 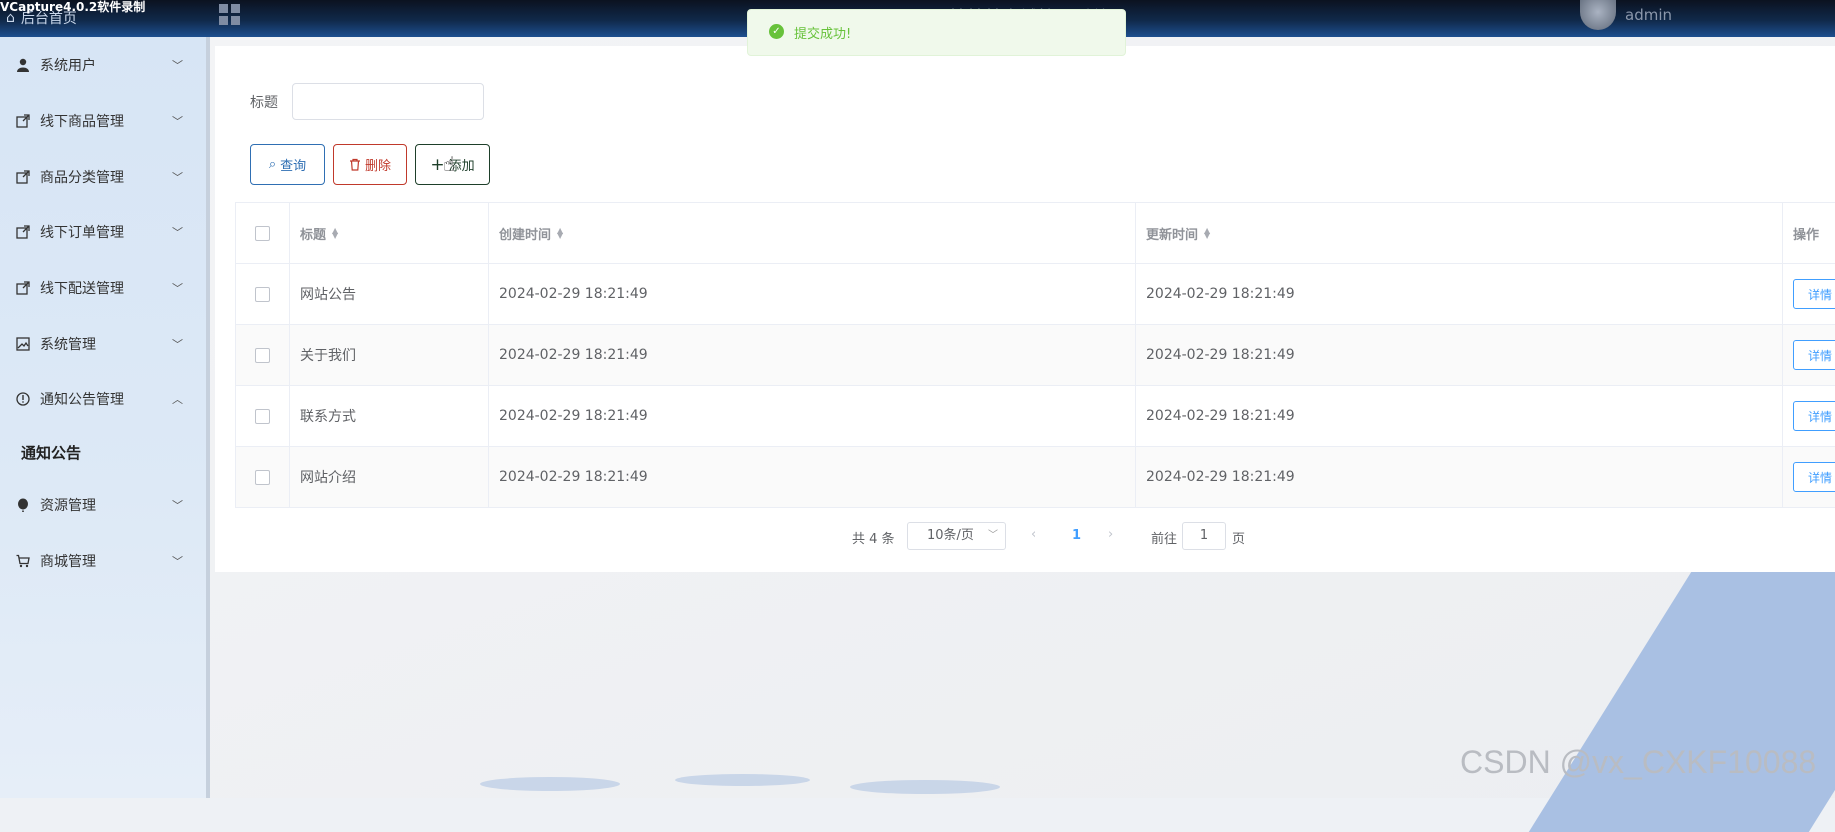 What do you see at coordinates (388, 416) in the screenshot?
I see `cell-title: 联系方式` at bounding box center [388, 416].